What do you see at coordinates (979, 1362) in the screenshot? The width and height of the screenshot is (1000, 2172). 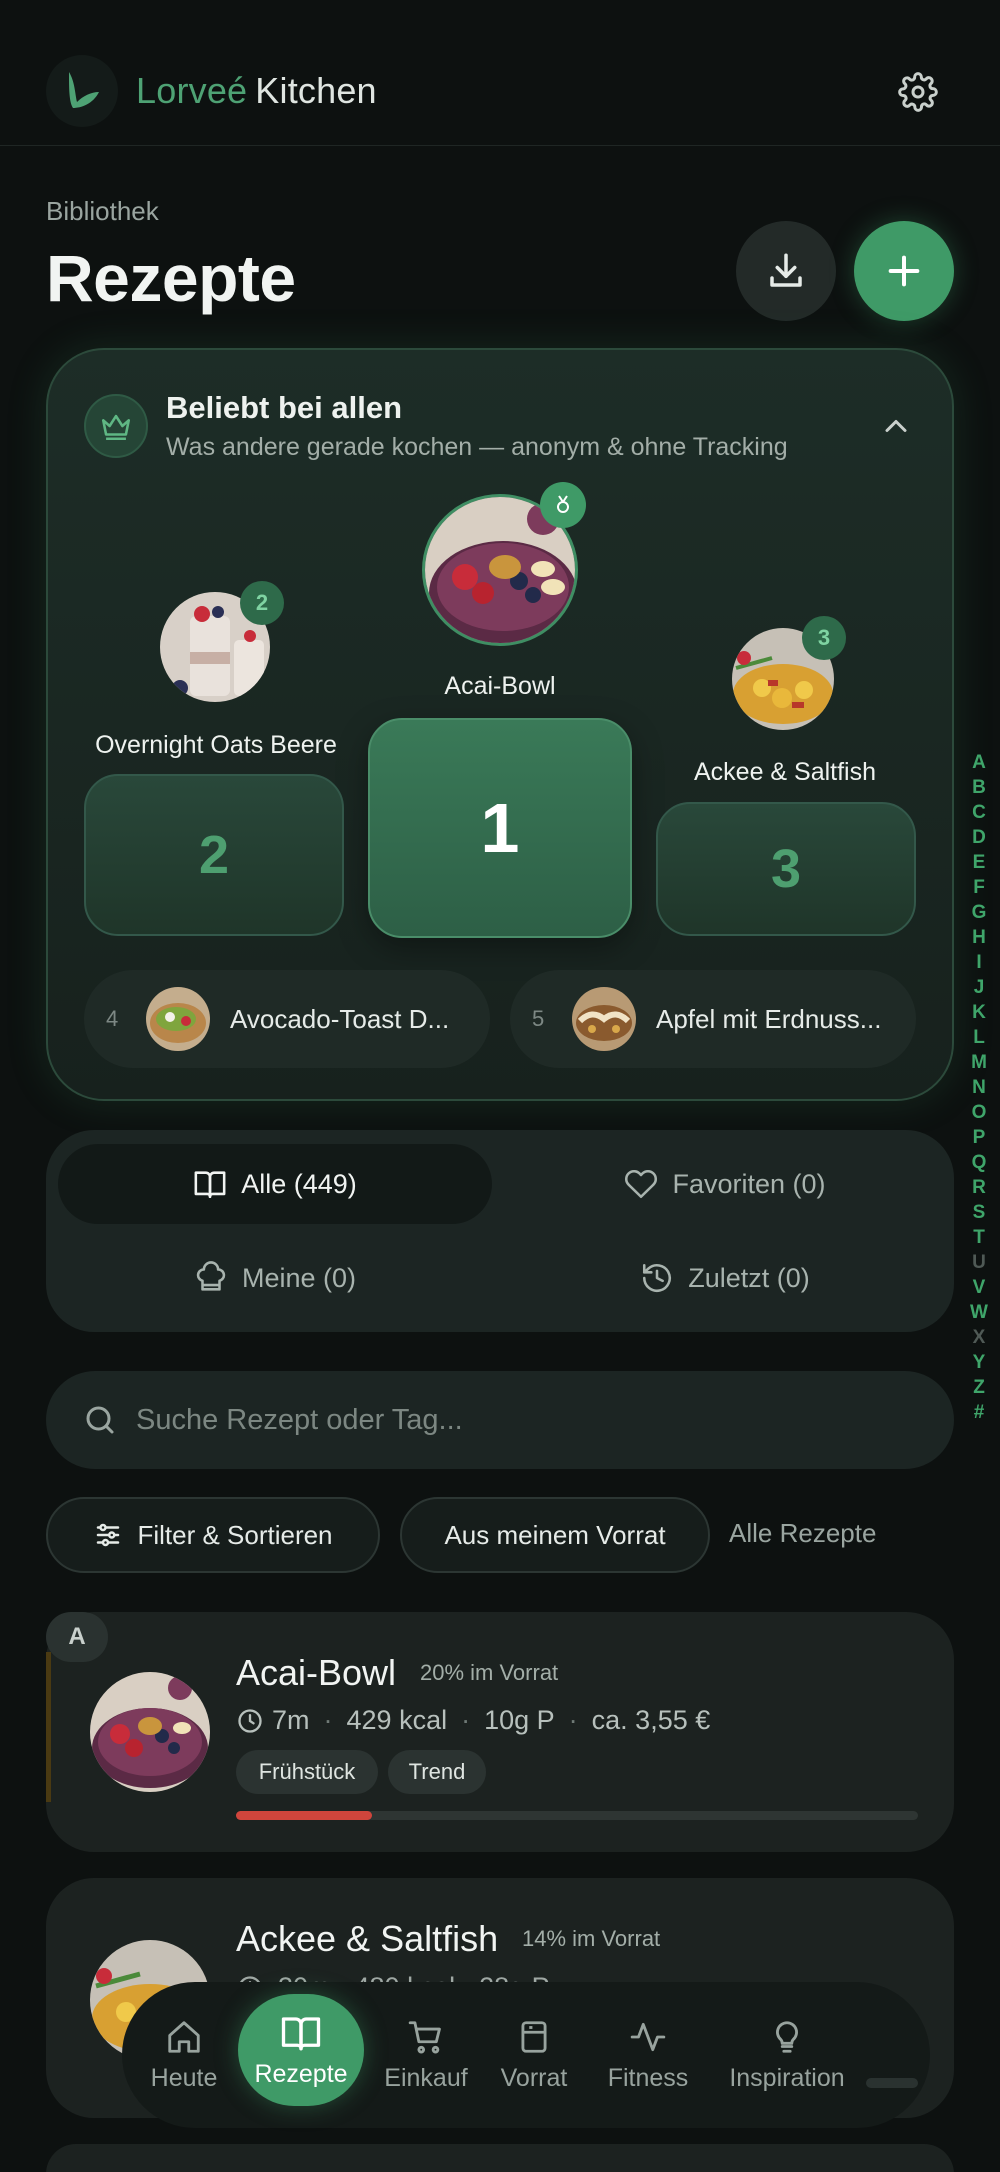 I see `alphabet-letter: Y` at bounding box center [979, 1362].